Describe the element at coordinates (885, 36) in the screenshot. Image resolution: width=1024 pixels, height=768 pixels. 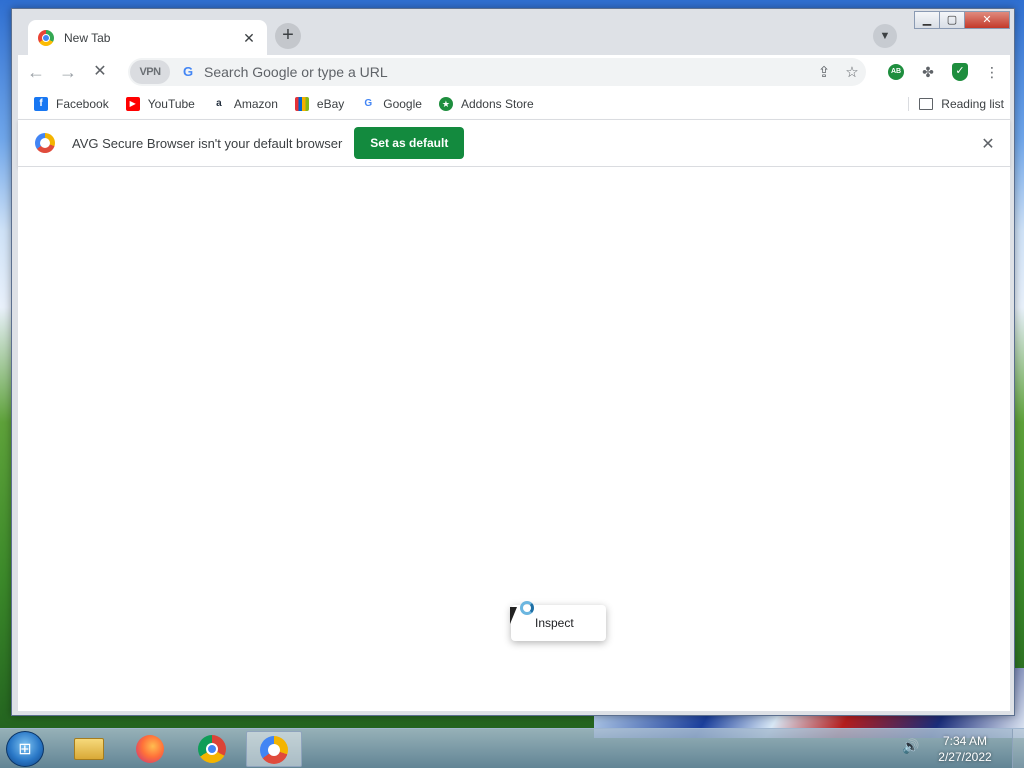
I see `tab-search-chevron-down-icon: ▼` at that location.